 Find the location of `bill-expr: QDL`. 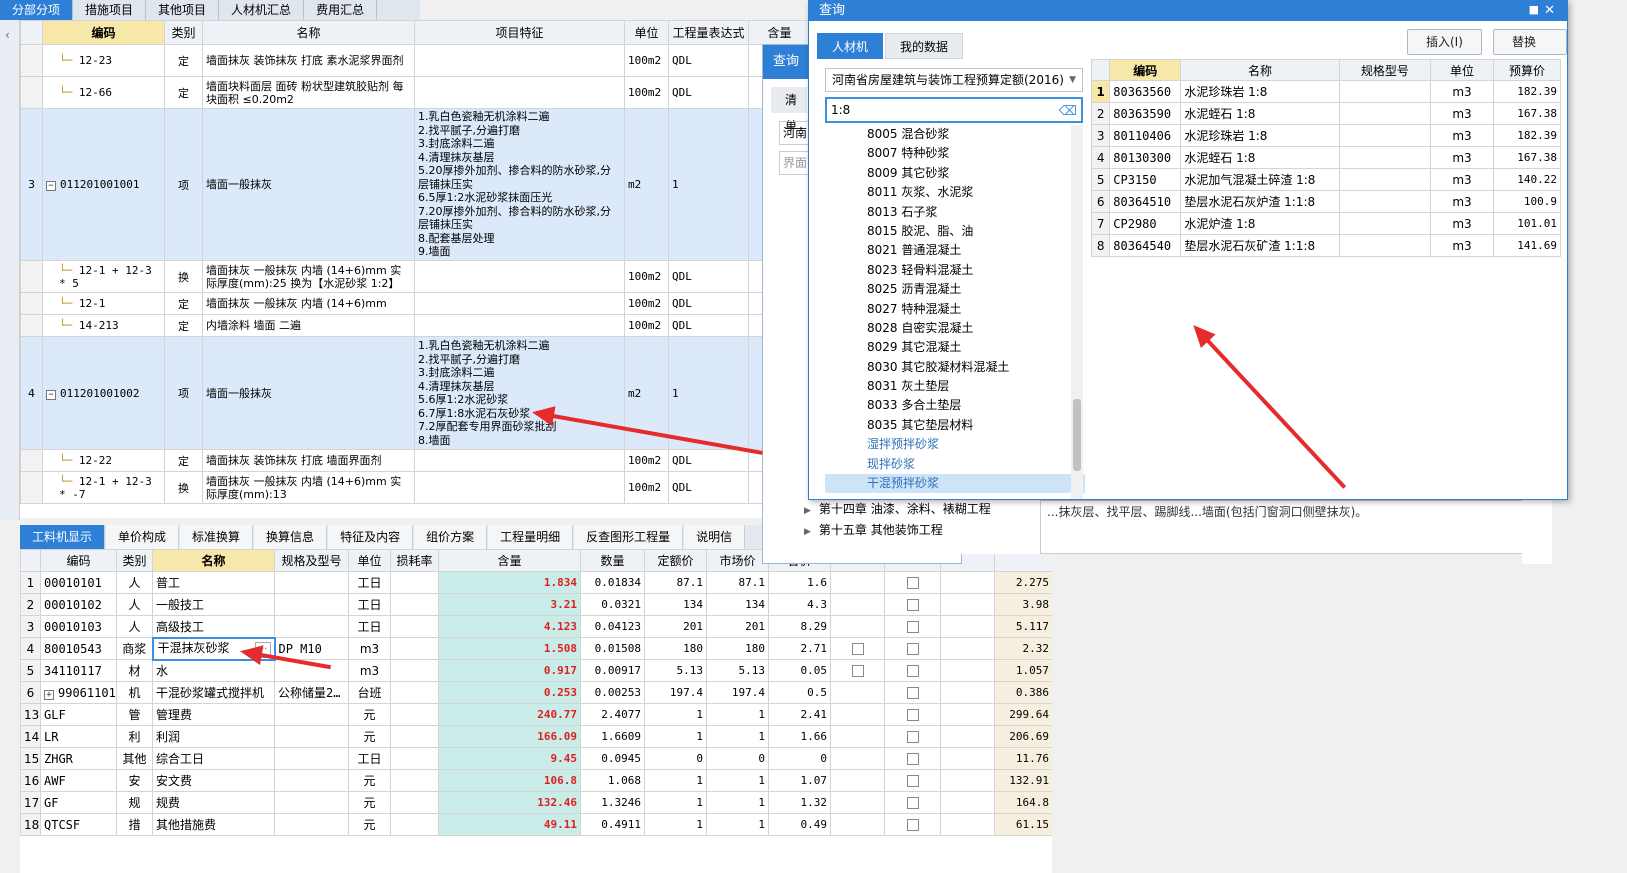

bill-expr: QDL is located at coordinates (708, 487).